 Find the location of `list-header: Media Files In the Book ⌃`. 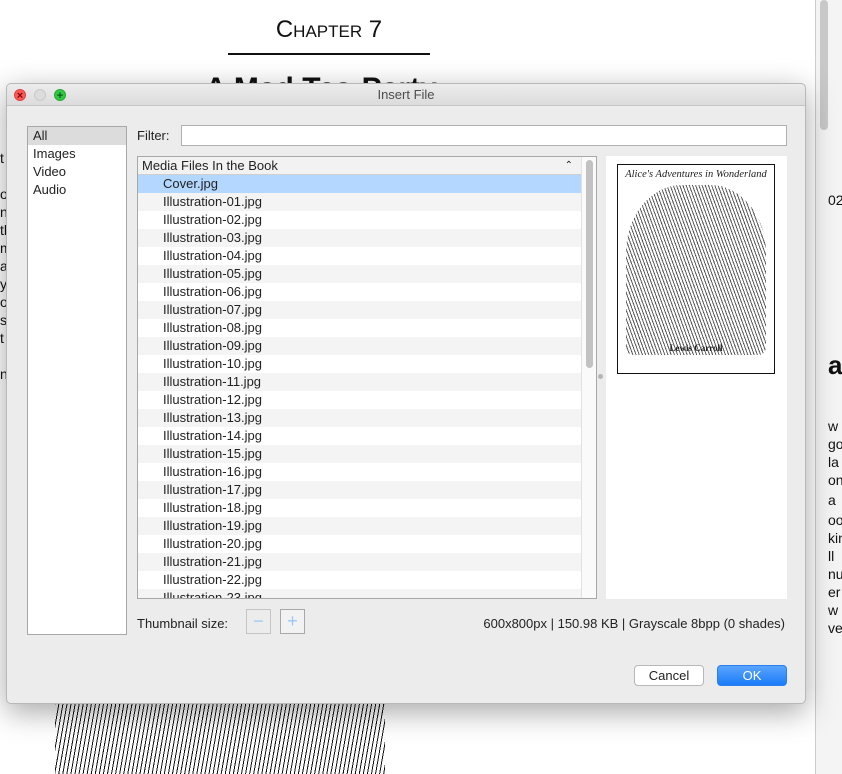

list-header: Media Files In the Book ⌃ is located at coordinates (359, 166).